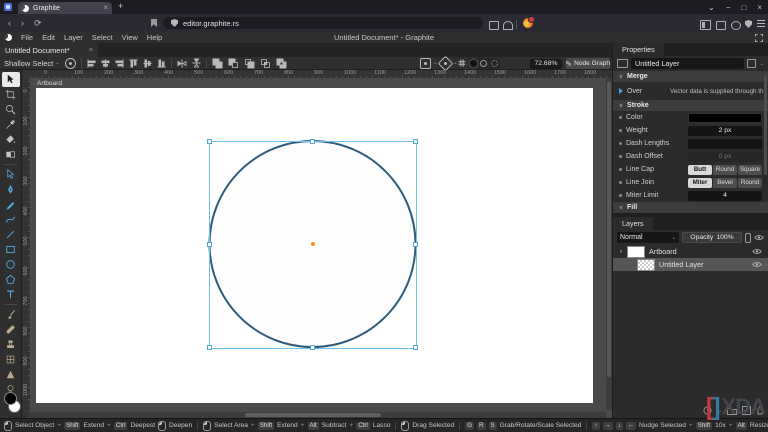  Describe the element at coordinates (725, 143) in the screenshot. I see `dash-lengths-input` at that location.